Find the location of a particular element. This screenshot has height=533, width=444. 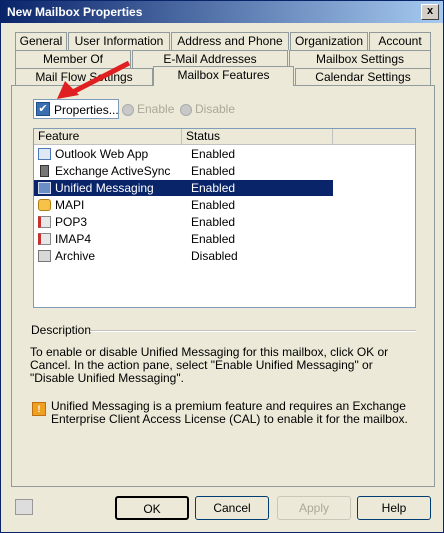

list-item: POP3 Enabled is located at coordinates (183, 222).